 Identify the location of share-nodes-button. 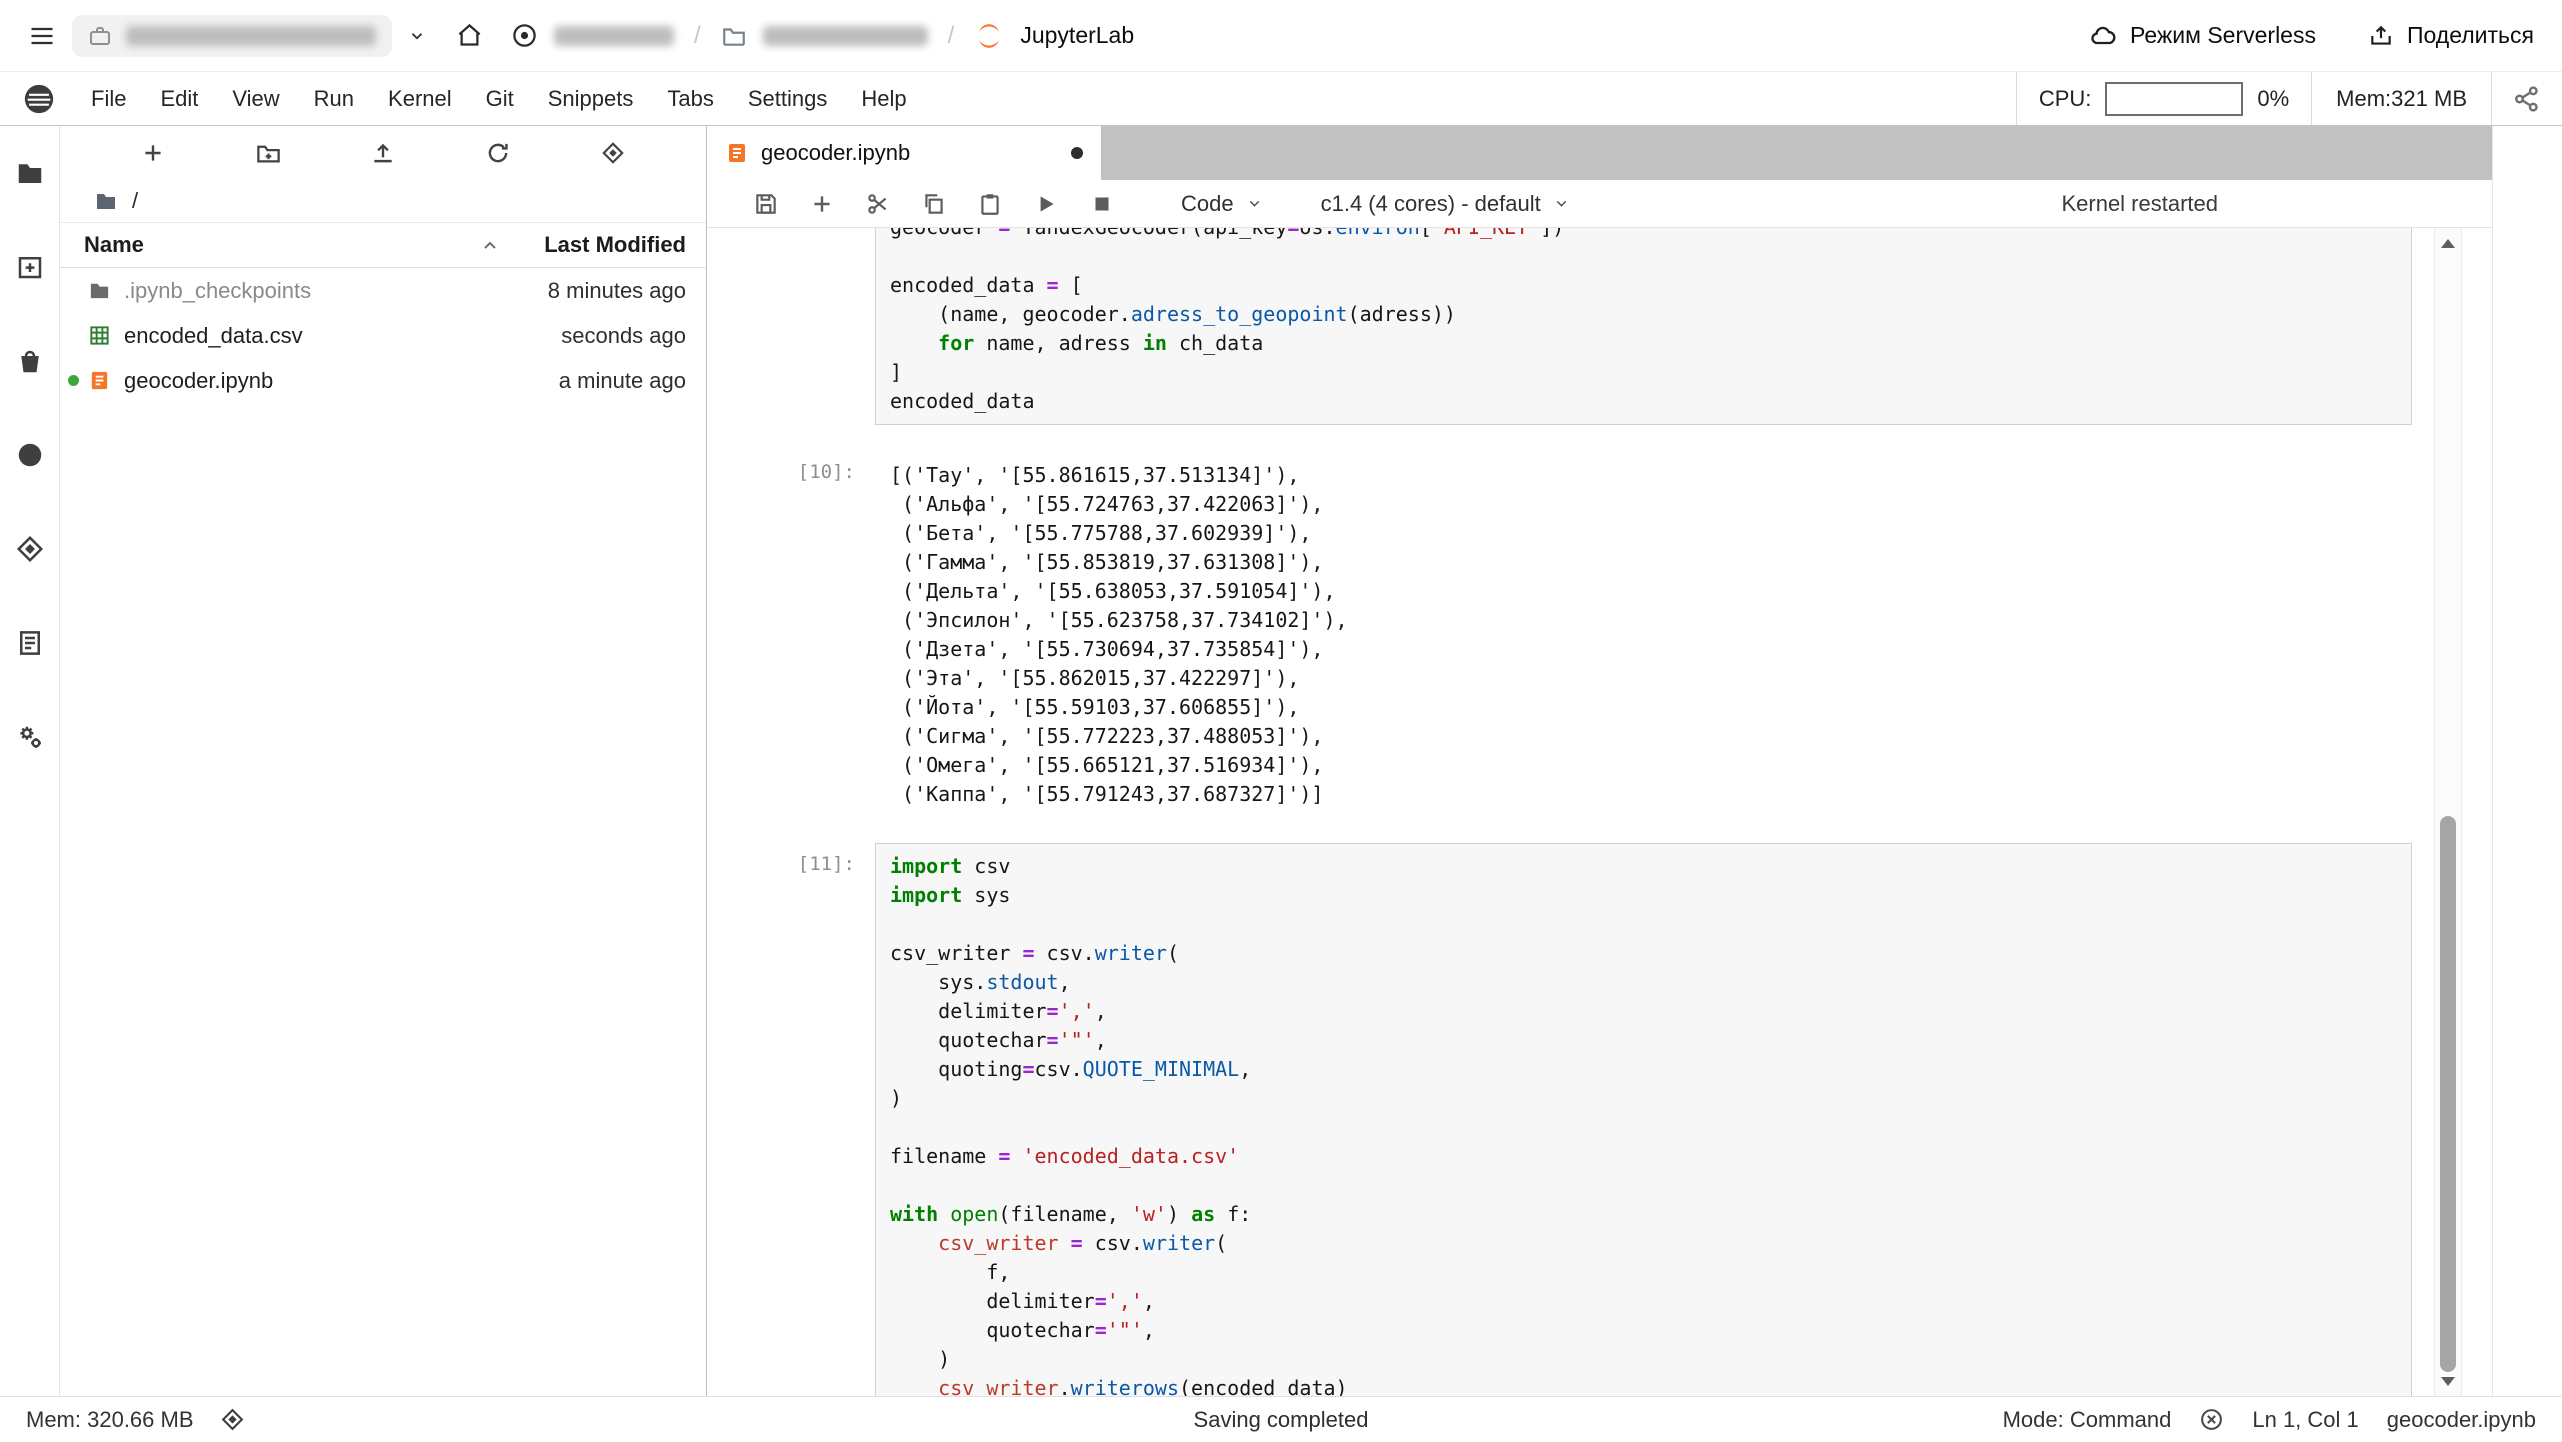
(2527, 98).